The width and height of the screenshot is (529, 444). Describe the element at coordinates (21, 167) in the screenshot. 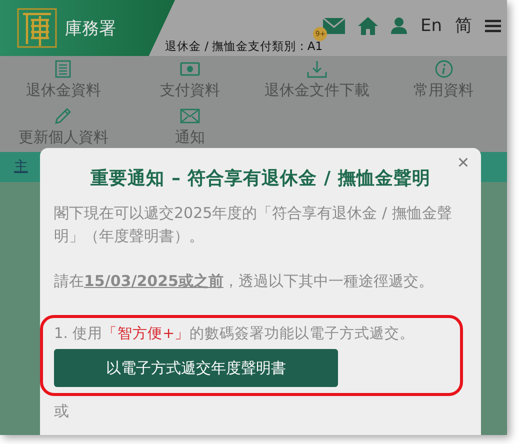

I see `breadcrumb-link: 主` at that location.